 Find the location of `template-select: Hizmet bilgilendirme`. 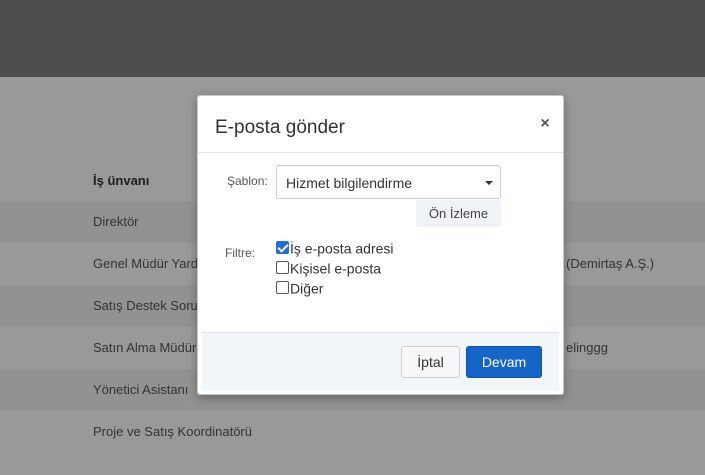

template-select: Hizmet bilgilendirme is located at coordinates (388, 182).